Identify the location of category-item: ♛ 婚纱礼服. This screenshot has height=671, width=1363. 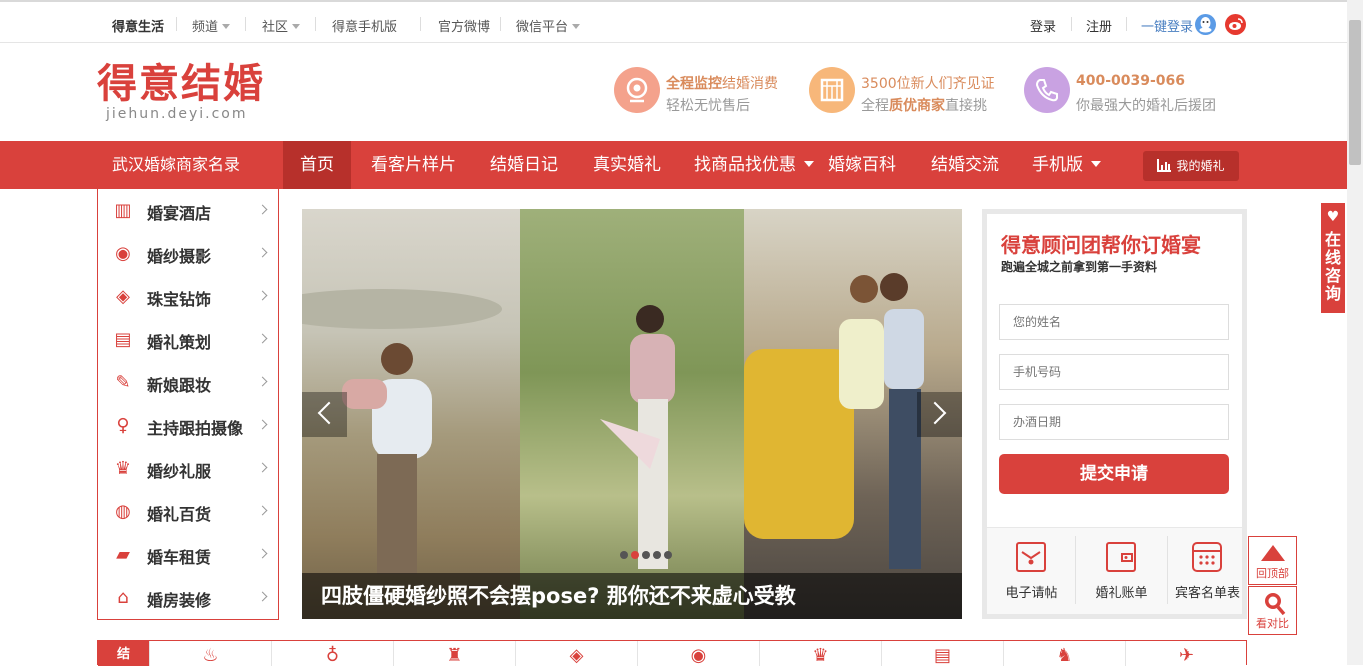
(188, 468).